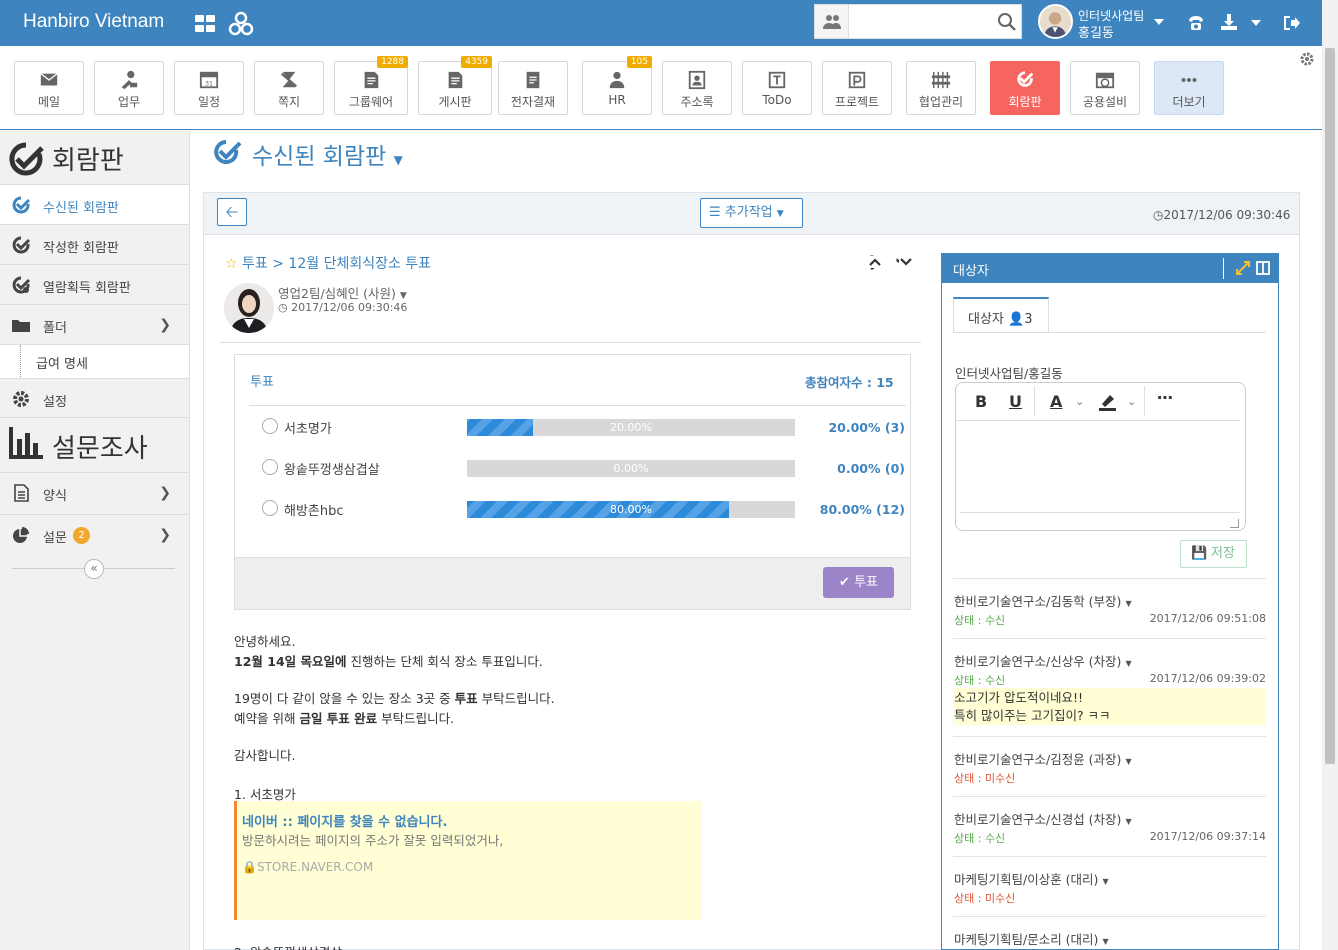  What do you see at coordinates (1330, 406) in the screenshot?
I see `scrollbar-thumb` at bounding box center [1330, 406].